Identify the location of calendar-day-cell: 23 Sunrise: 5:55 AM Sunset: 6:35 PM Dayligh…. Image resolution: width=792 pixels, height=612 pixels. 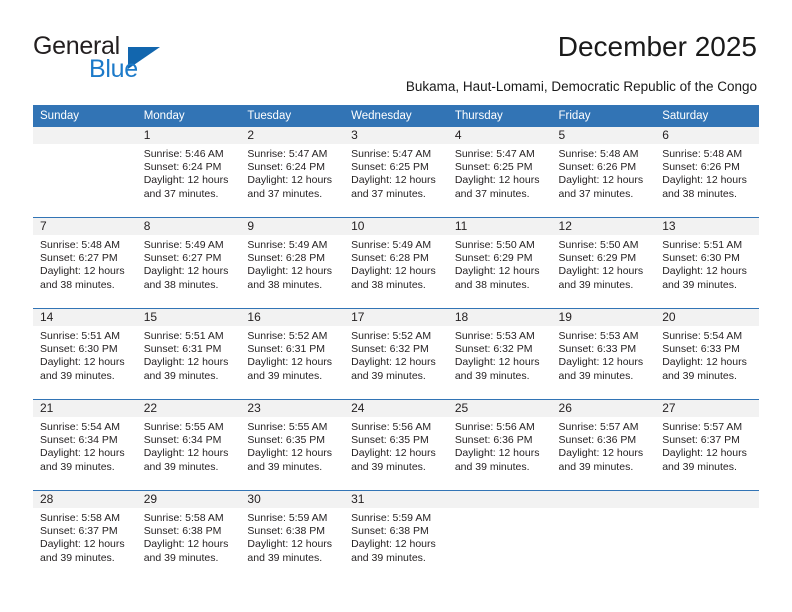
(292, 445).